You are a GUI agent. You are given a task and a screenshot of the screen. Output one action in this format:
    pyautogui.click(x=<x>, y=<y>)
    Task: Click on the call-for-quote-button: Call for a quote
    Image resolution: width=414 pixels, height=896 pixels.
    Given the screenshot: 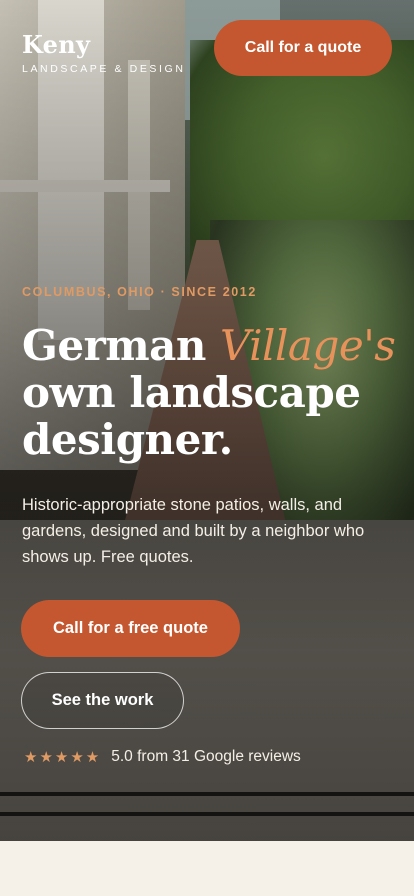 What is the action you would take?
    pyautogui.click(x=303, y=48)
    